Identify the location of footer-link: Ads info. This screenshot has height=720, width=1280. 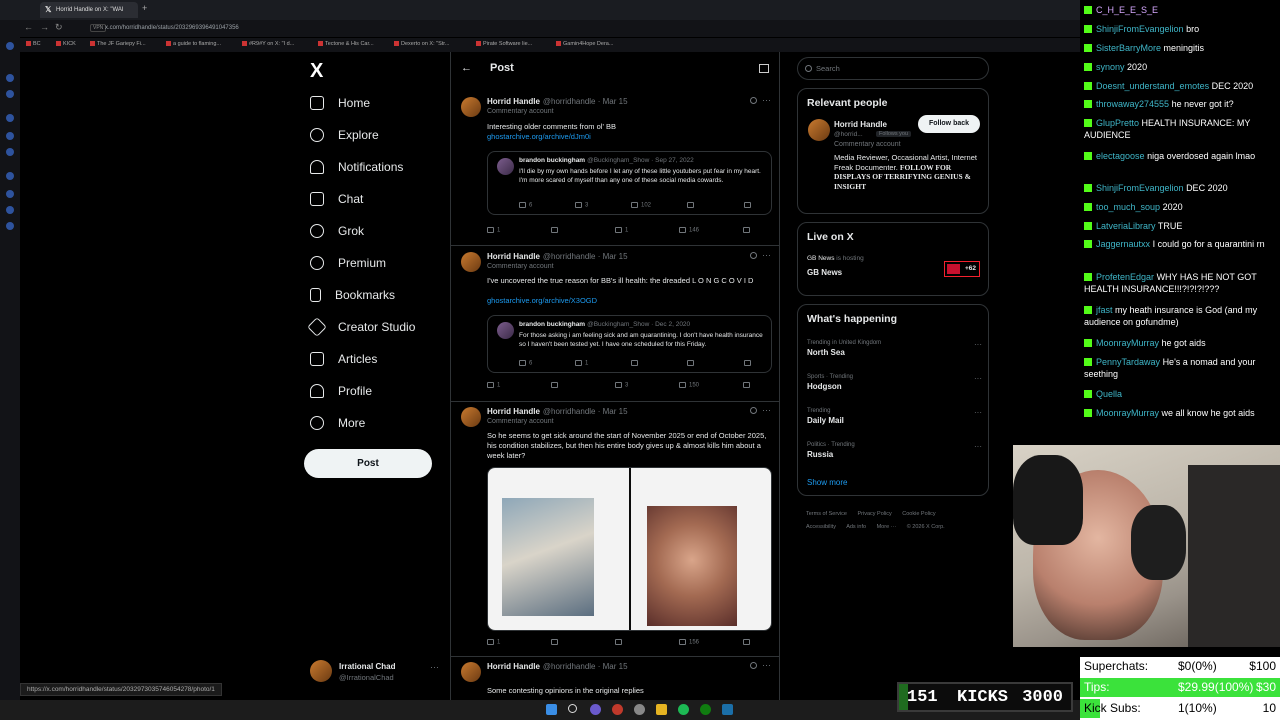
(856, 527).